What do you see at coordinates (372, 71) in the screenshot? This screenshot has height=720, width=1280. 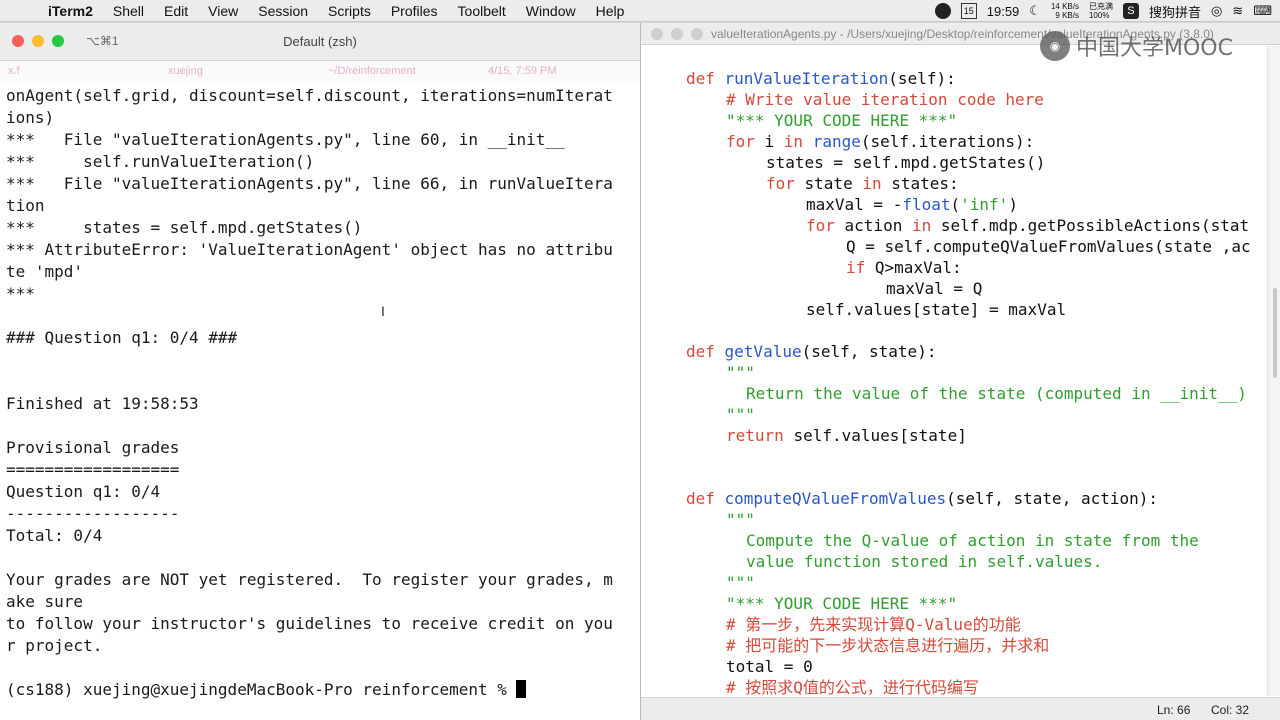 I see `status-directory: ~/D/reinforcement` at bounding box center [372, 71].